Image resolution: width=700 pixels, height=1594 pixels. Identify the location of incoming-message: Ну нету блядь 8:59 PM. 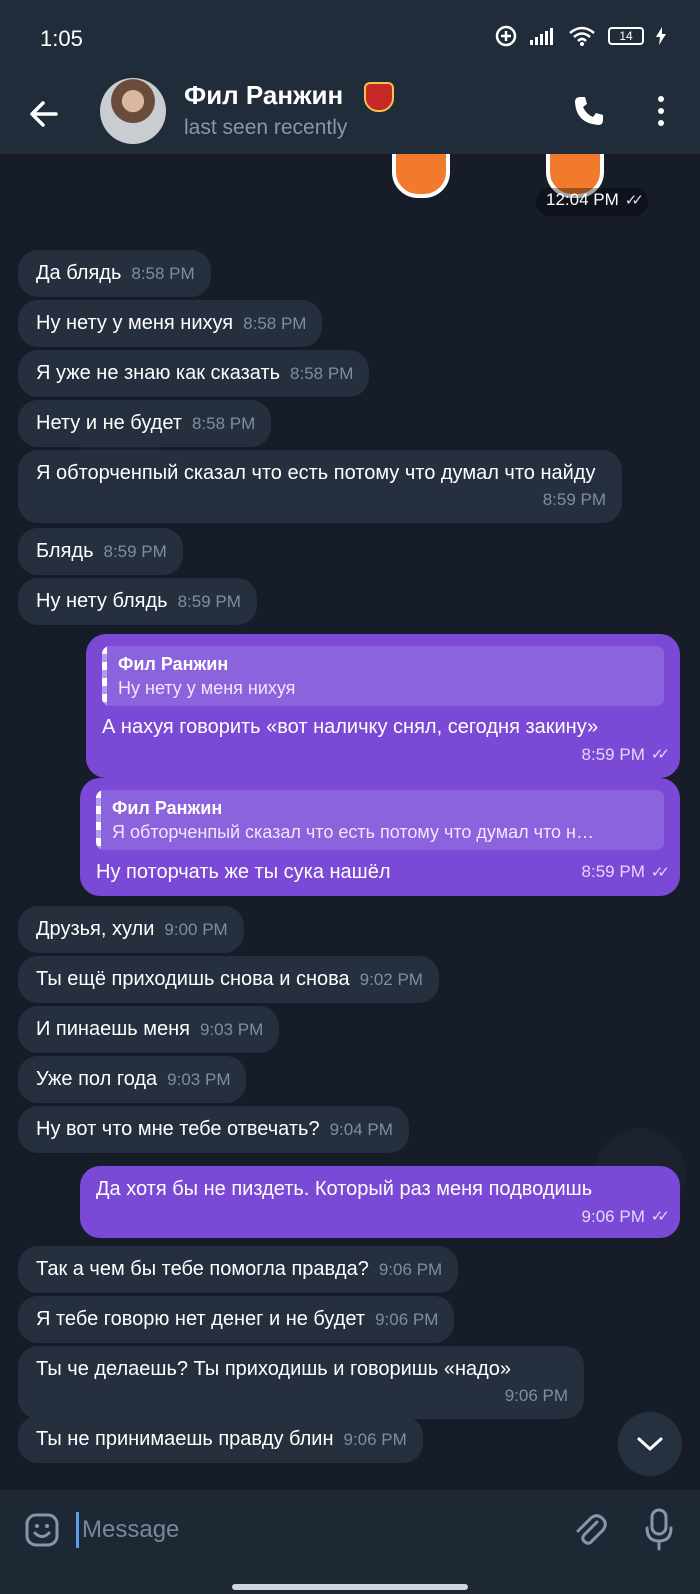
(137, 601).